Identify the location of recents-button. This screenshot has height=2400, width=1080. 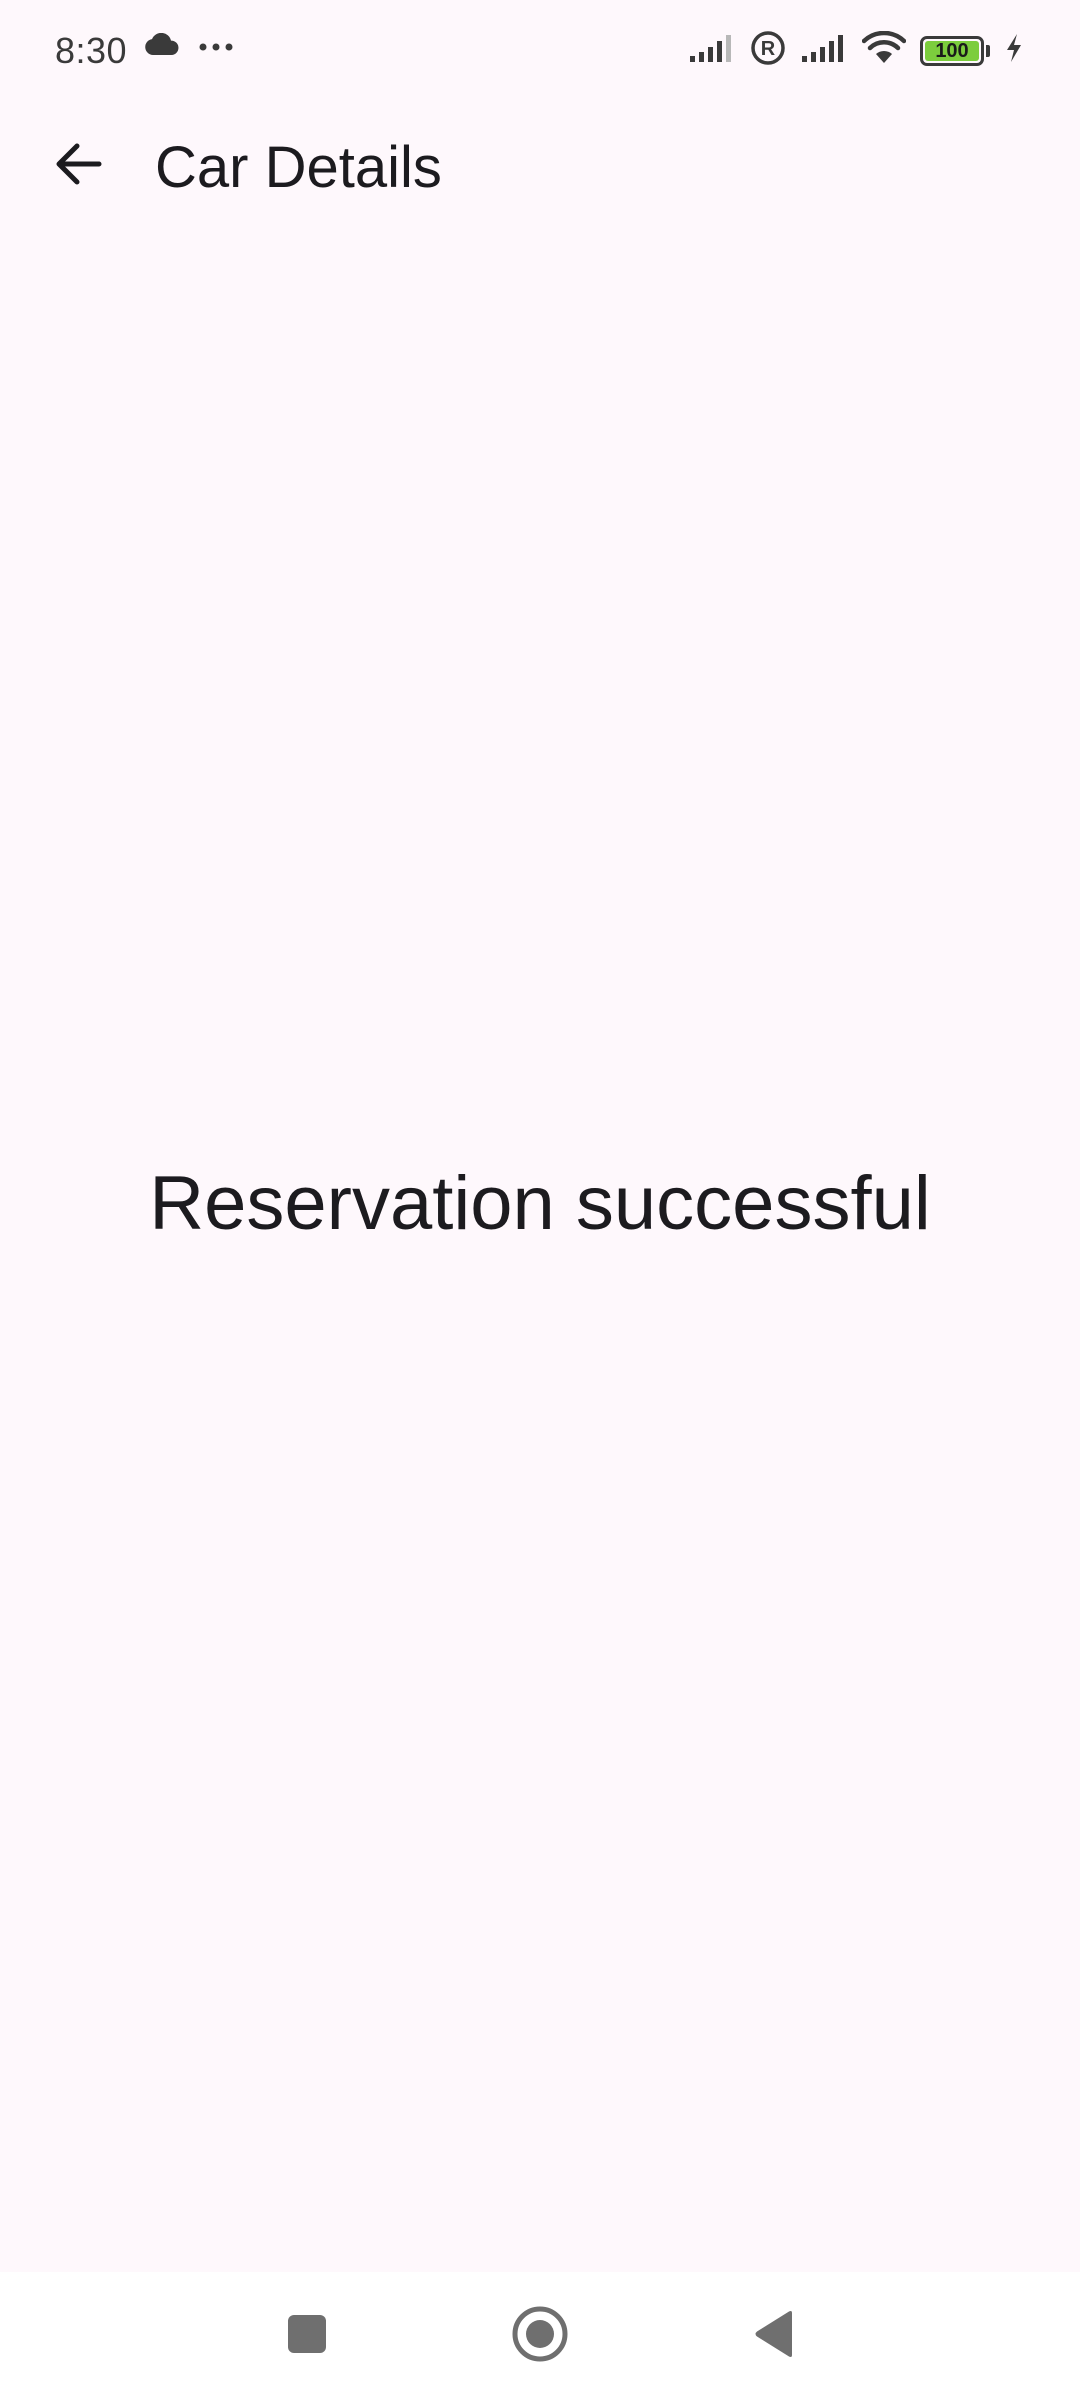
(307, 2336).